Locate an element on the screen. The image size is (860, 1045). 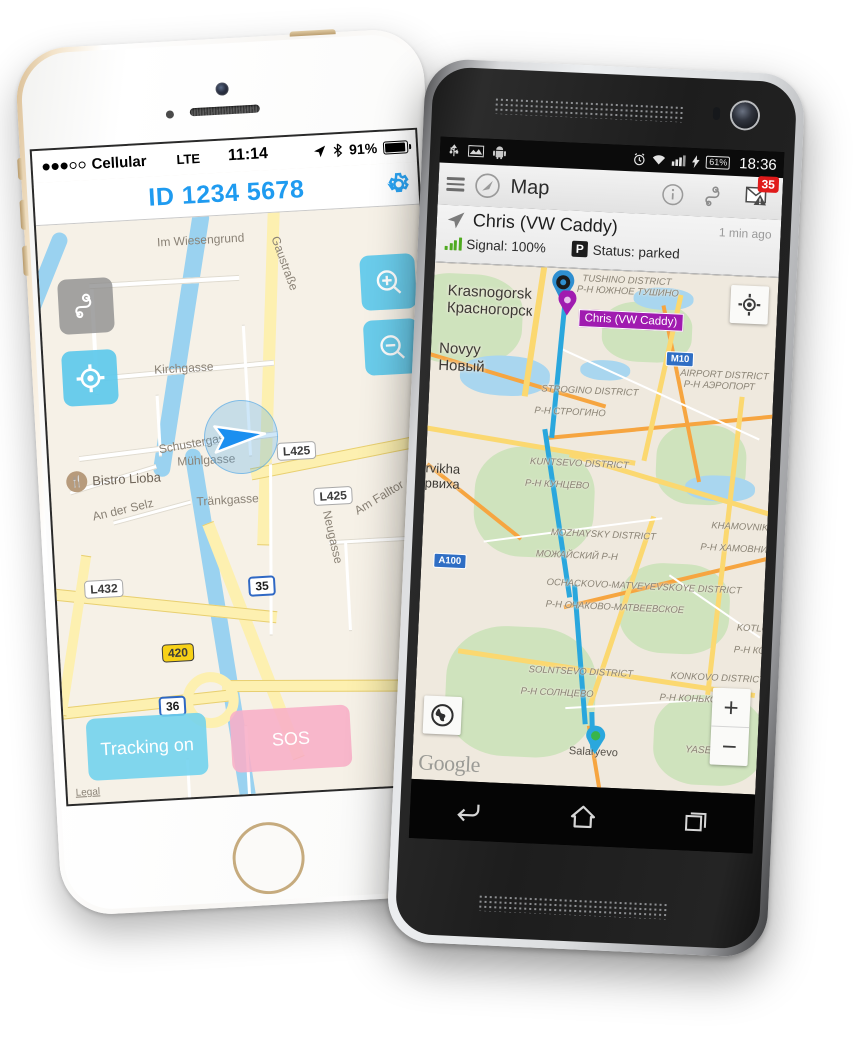
my-location-button is located at coordinates (749, 304).